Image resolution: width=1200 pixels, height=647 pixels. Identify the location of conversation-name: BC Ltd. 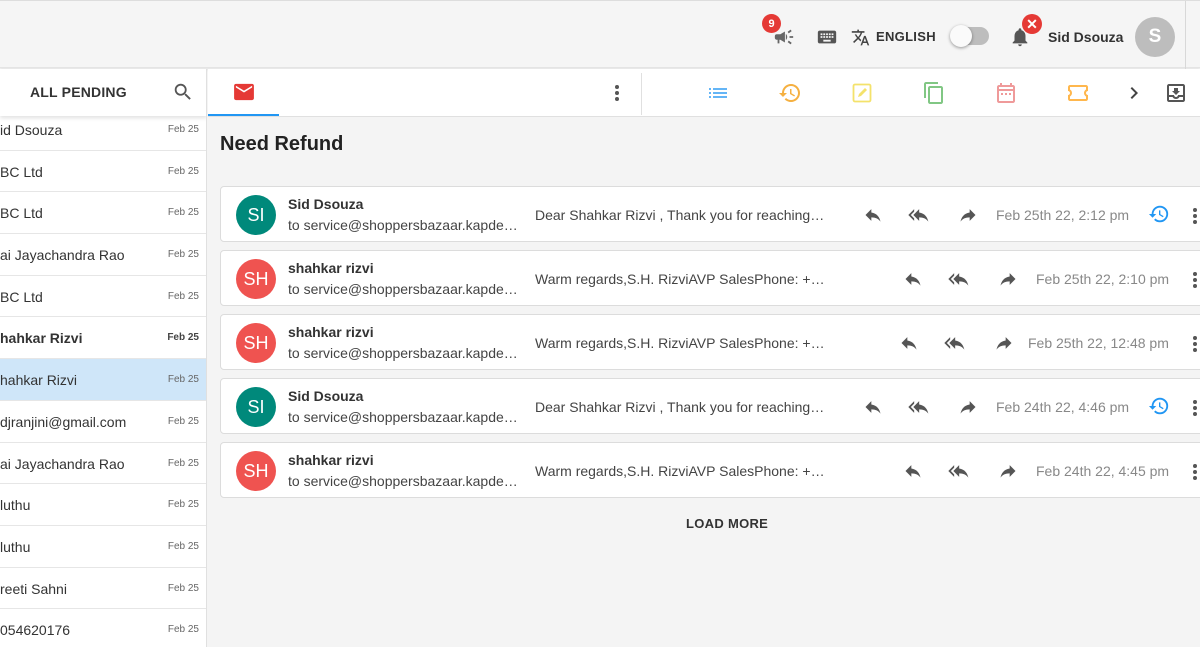
(21, 171).